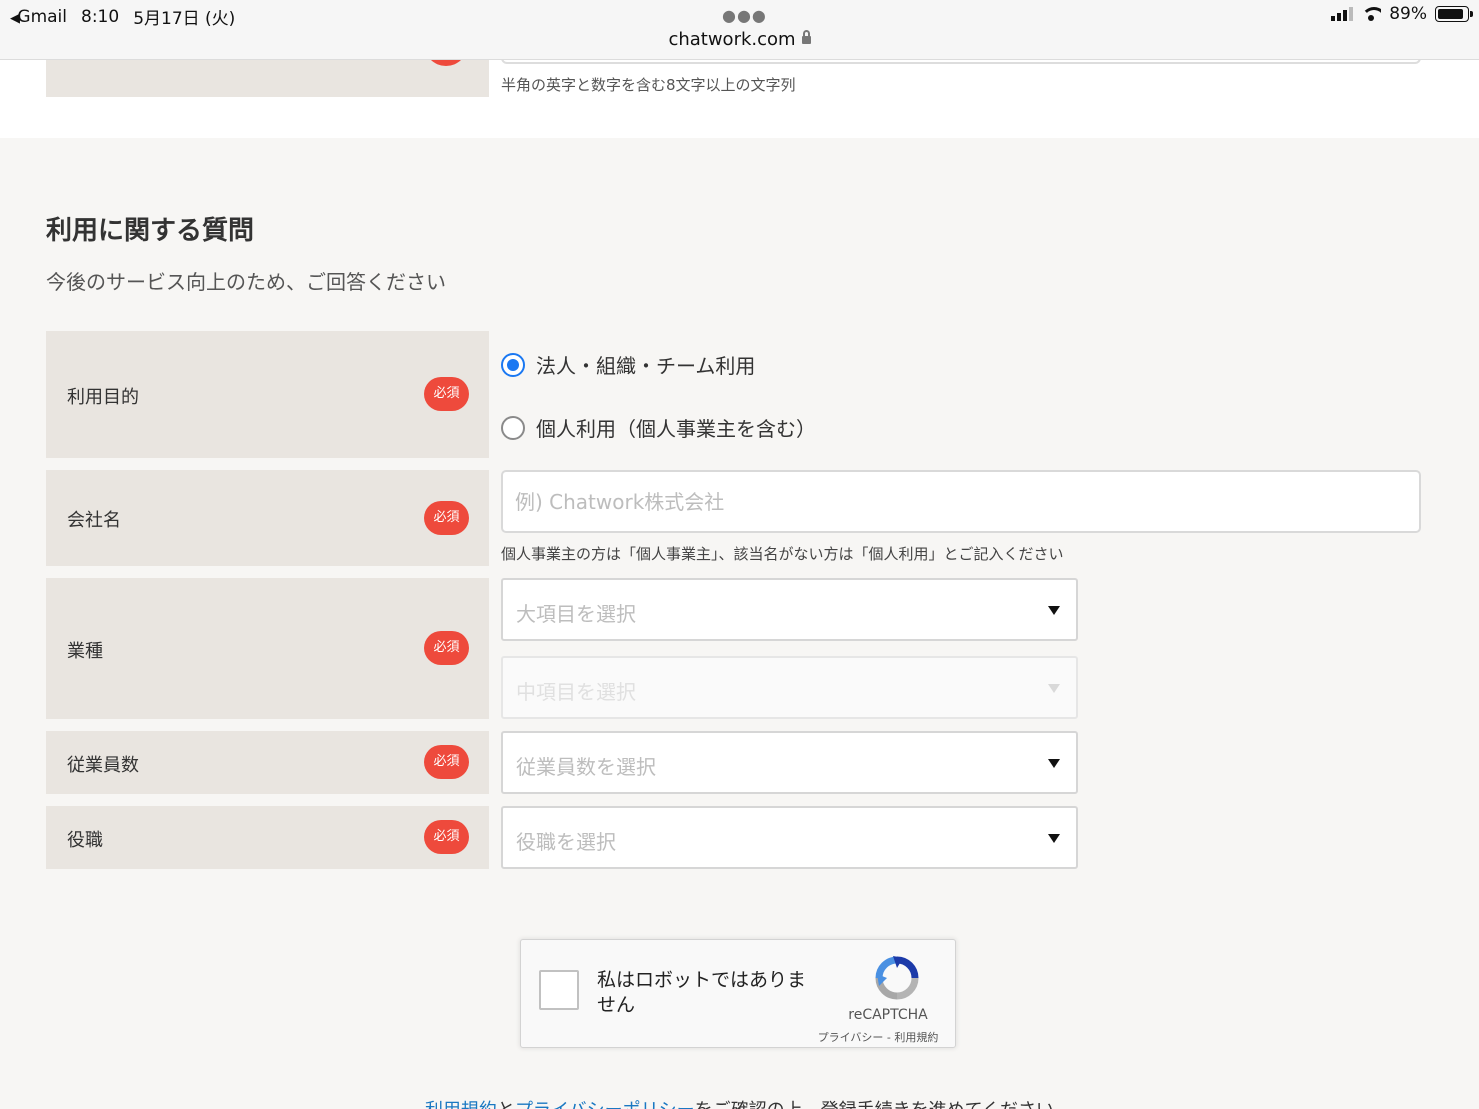  Describe the element at coordinates (916, 1037) in the screenshot. I see `recaptcha-terms-link: 利用規約` at that location.